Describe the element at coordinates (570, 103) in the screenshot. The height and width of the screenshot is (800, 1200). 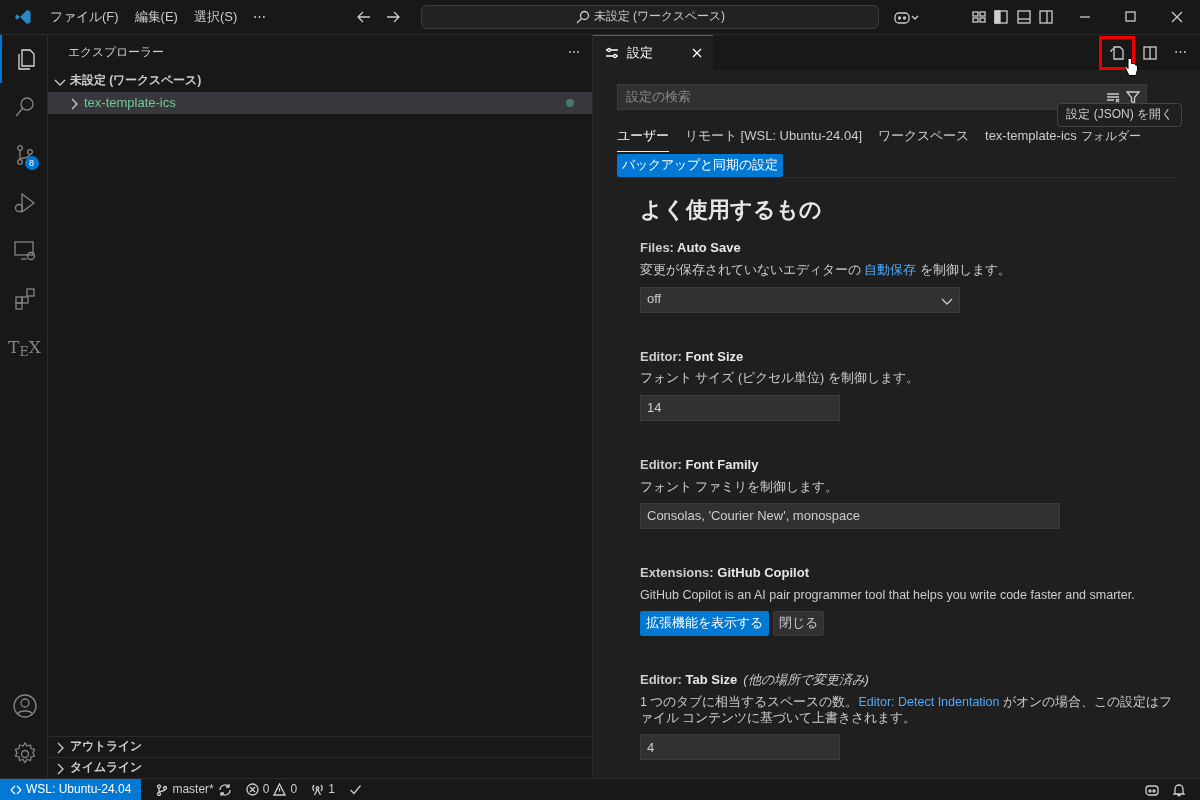
I see `modified-dot-icon` at that location.